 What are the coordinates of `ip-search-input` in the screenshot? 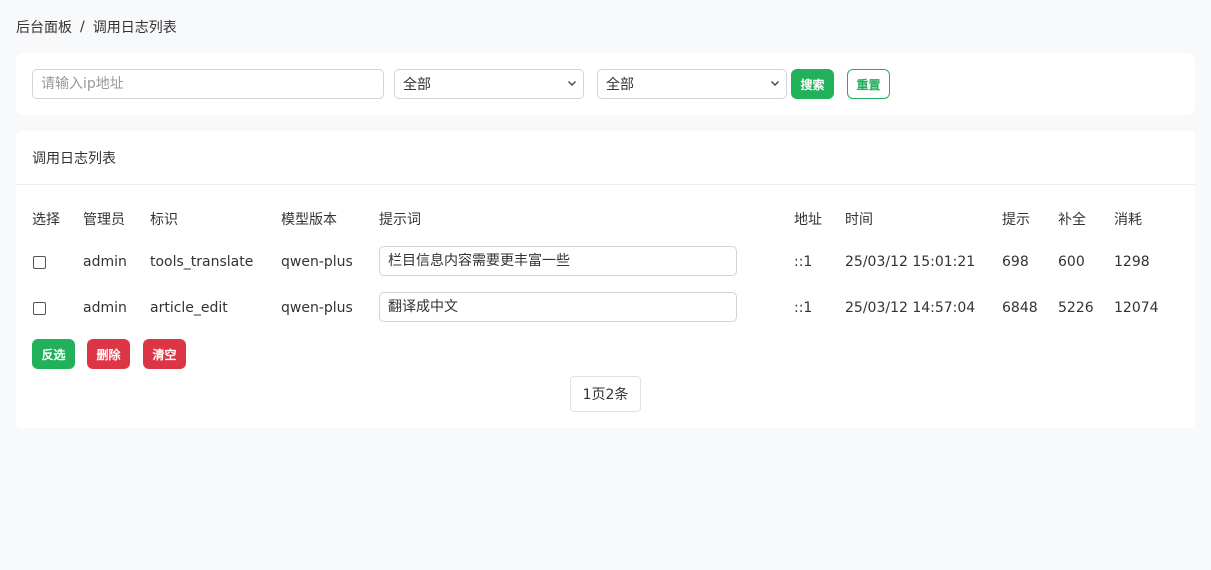 It's located at (208, 84).